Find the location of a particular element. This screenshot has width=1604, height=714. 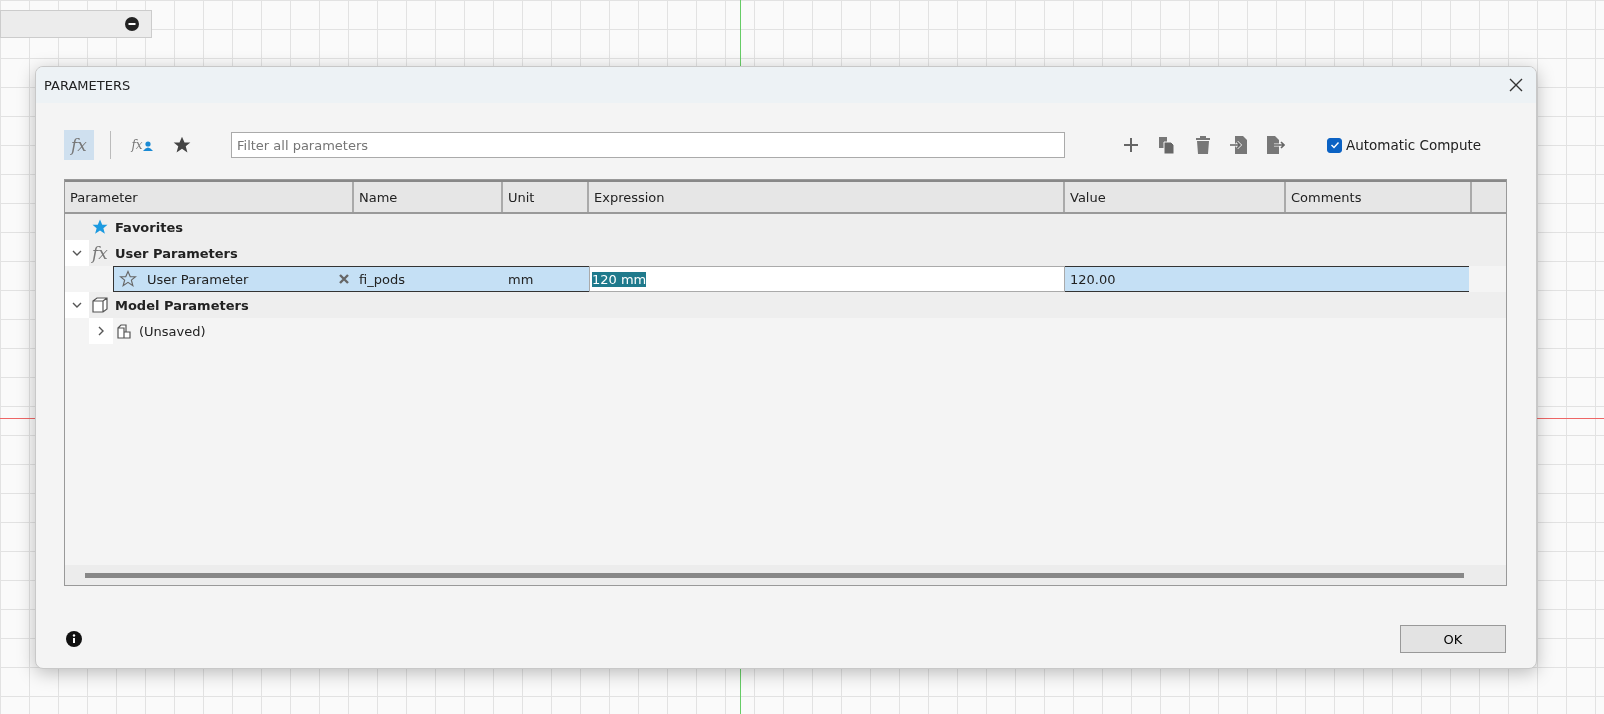

cube-icon is located at coordinates (100, 305).